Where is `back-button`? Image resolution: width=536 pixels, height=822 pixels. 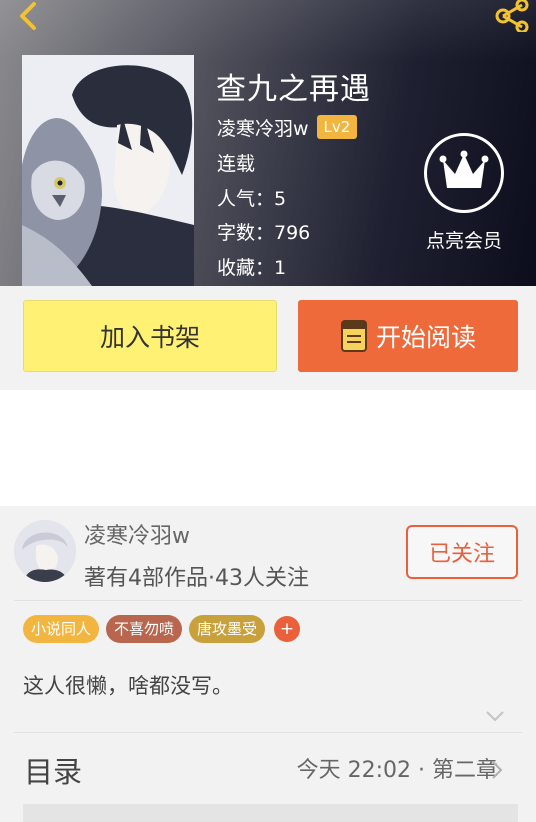 back-button is located at coordinates (29, 17).